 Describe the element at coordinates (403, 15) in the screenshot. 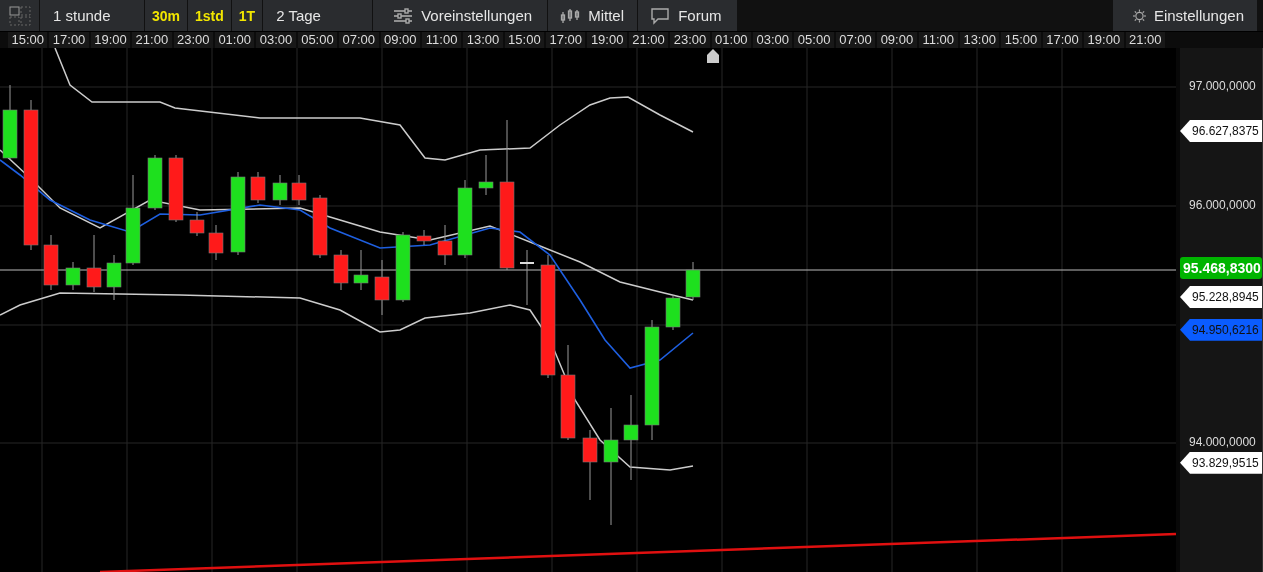

I see `sliders-icon` at that location.